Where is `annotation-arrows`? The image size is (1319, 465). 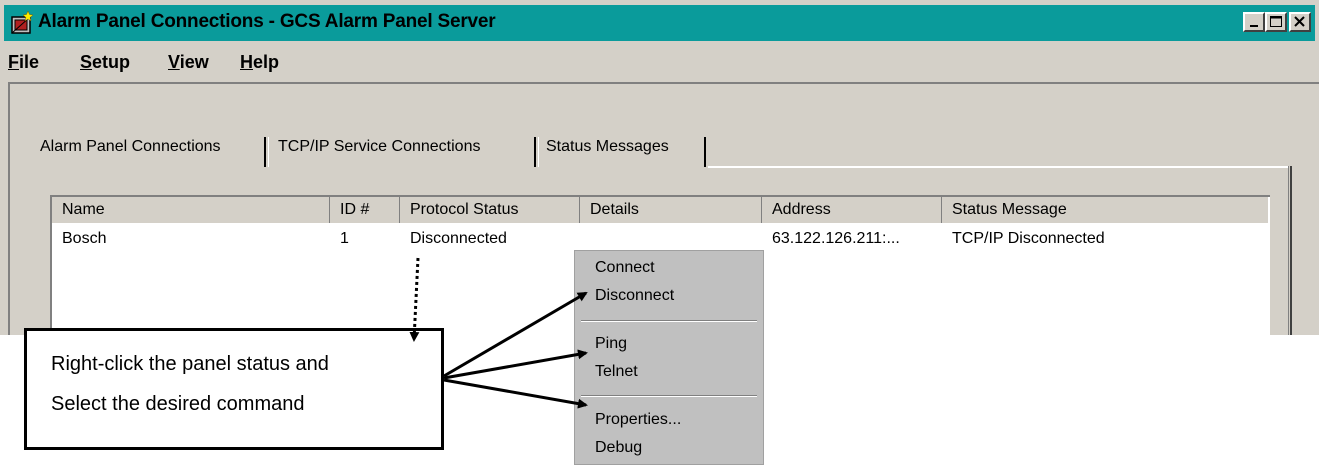
annotation-arrows is located at coordinates (498, 333).